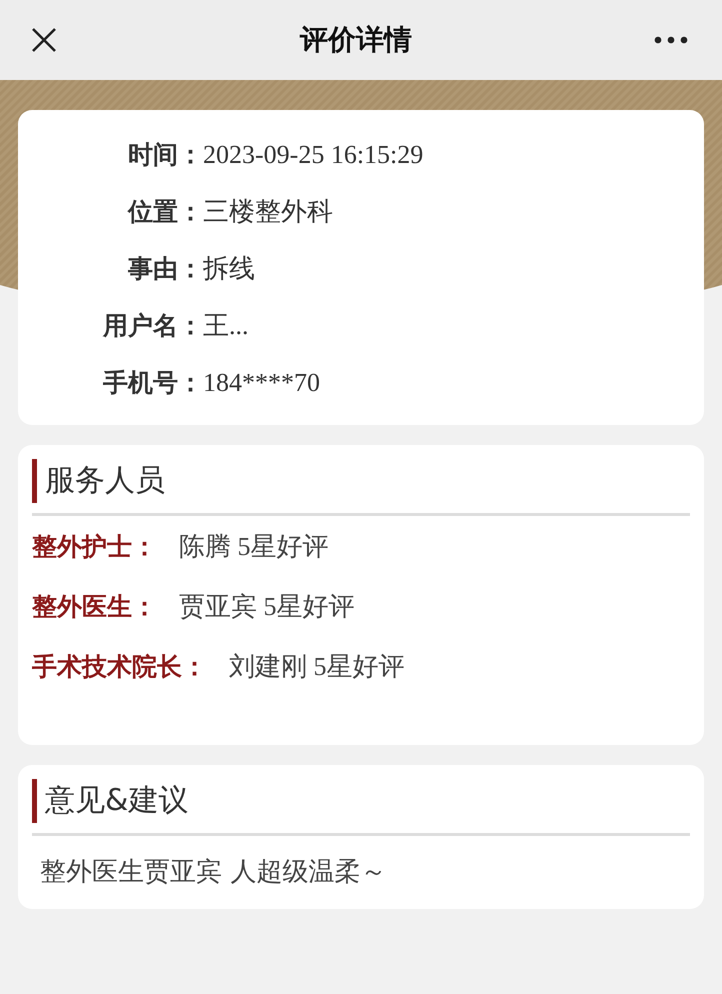  Describe the element at coordinates (119, 666) in the screenshot. I see `staff-role: 手术技术院长：` at that location.